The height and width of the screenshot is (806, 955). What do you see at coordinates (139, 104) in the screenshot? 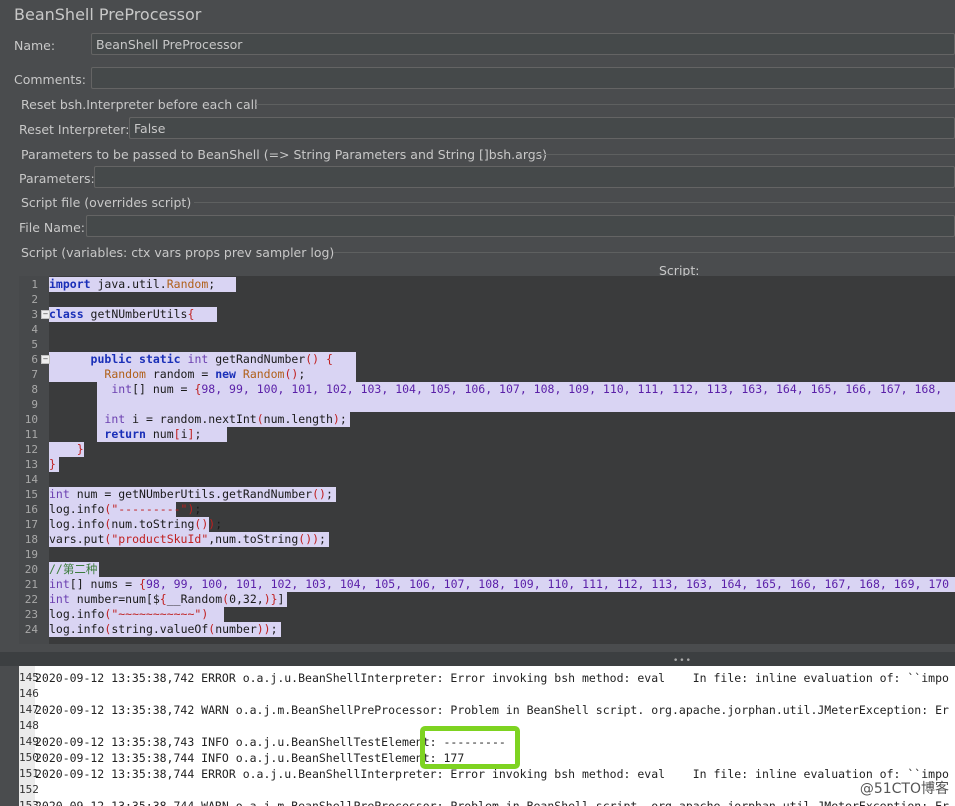
I see `reset-section-title: Reset bsh.Interpreter before each call` at bounding box center [139, 104].